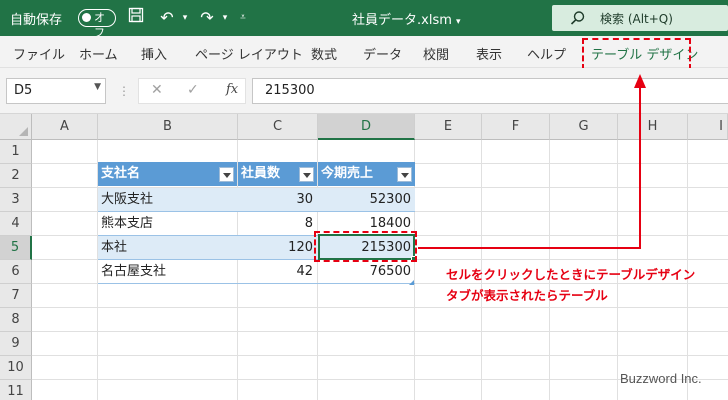  I want to click on watermark: Buzzword Inc., so click(661, 378).